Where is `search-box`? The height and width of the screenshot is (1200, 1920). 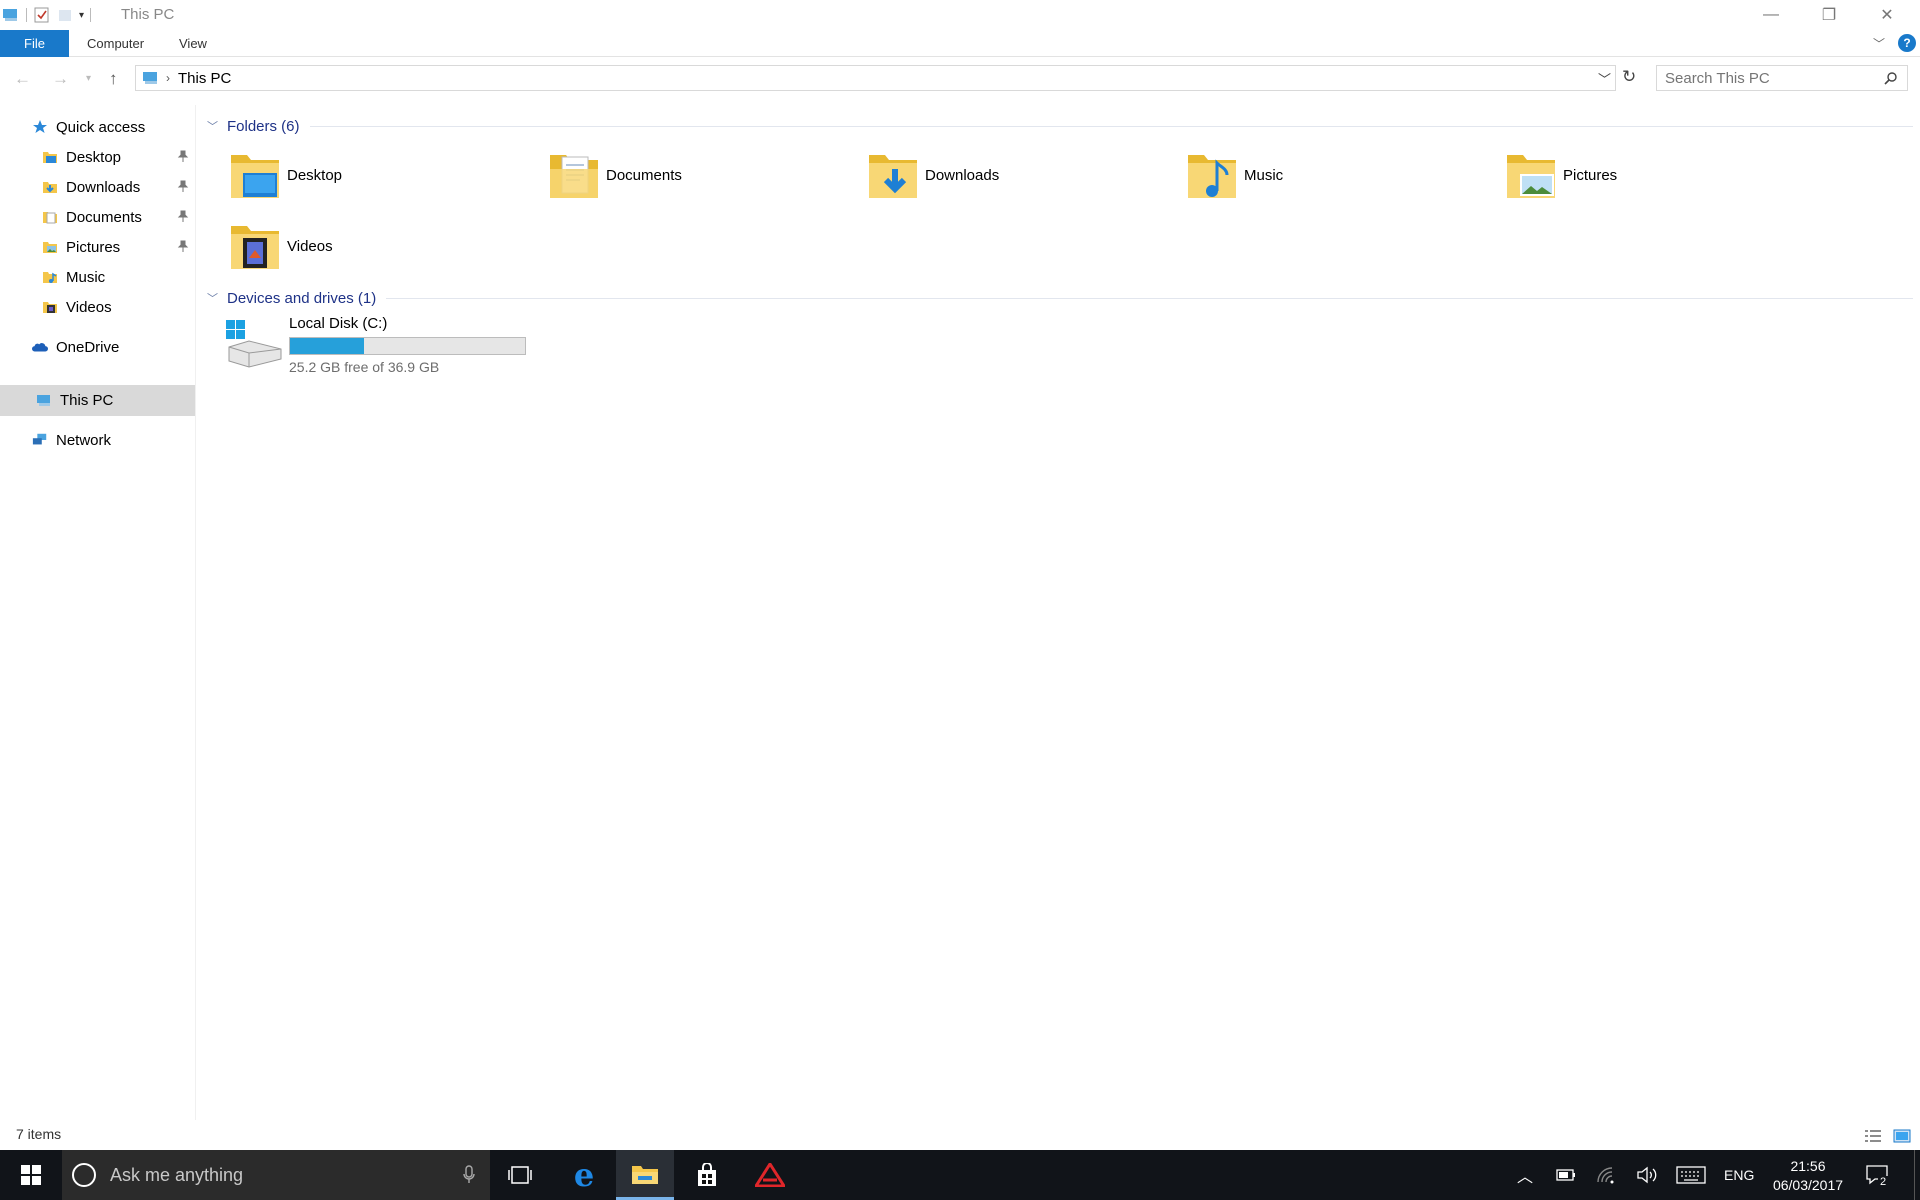 search-box is located at coordinates (1782, 78).